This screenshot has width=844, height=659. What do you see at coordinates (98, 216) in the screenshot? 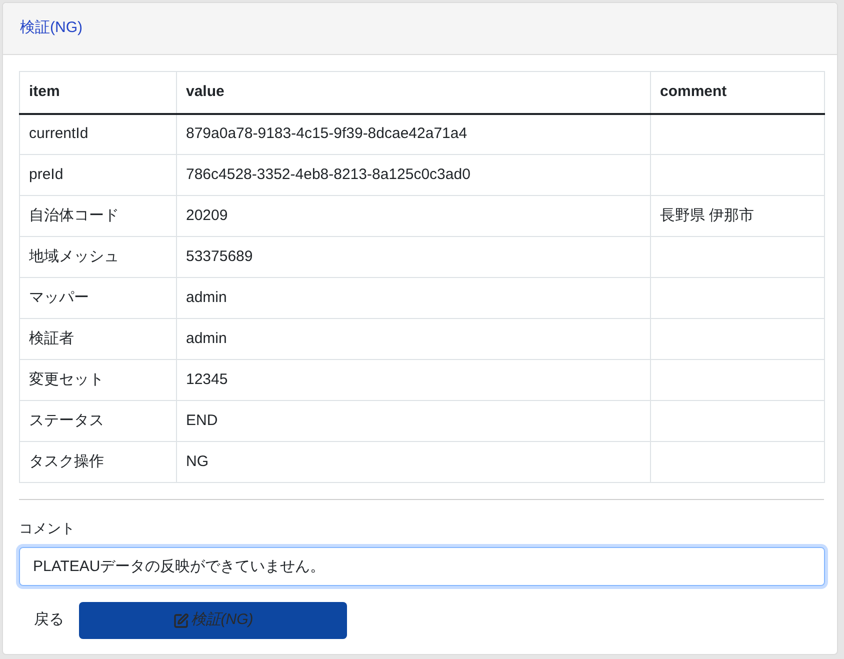
I see `table-cell: 自治体コード` at bounding box center [98, 216].